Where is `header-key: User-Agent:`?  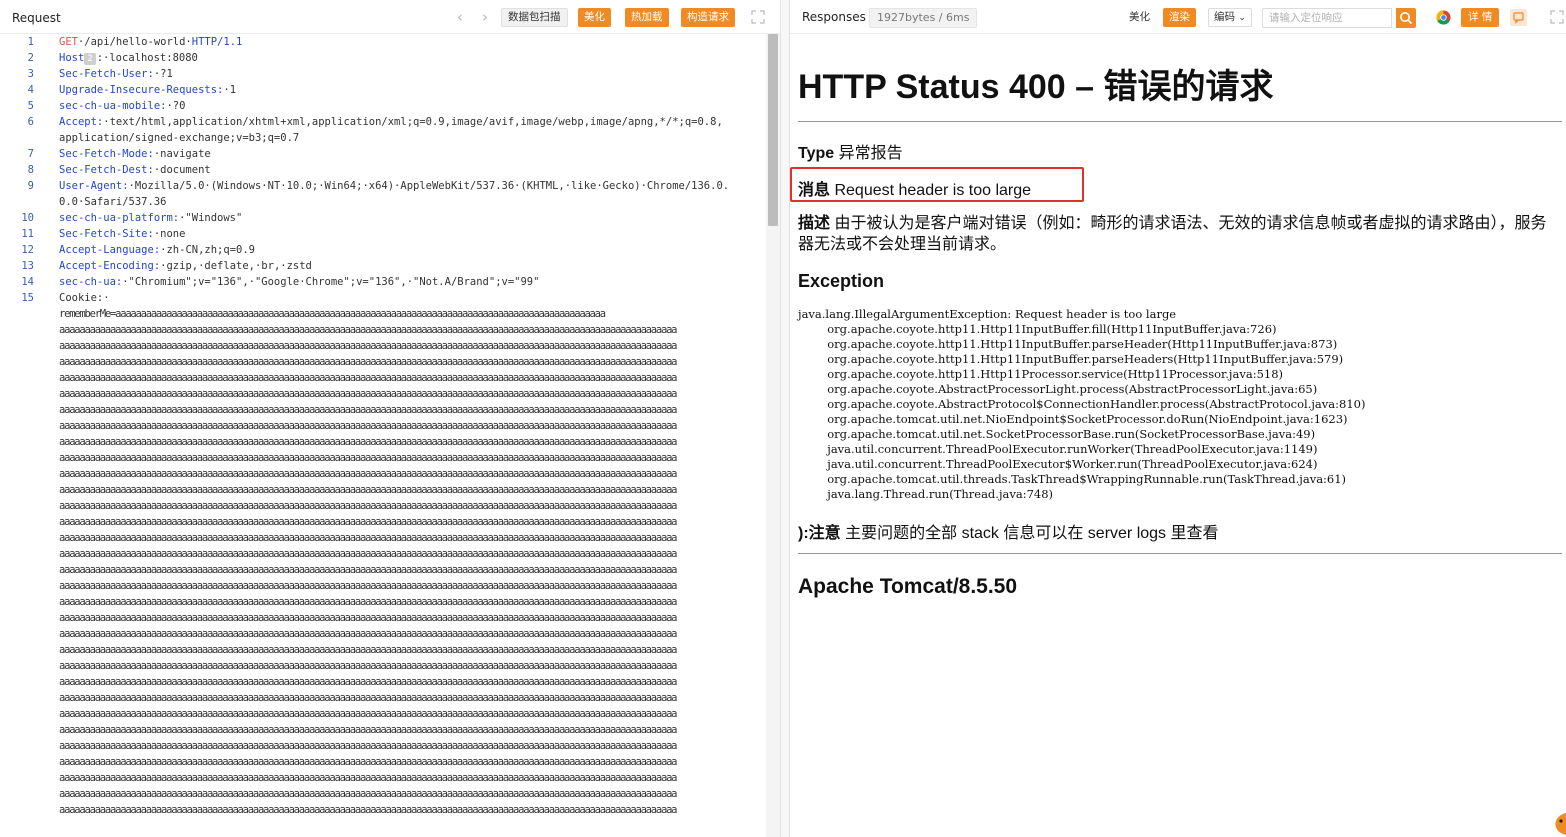 header-key: User-Agent: is located at coordinates (94, 186).